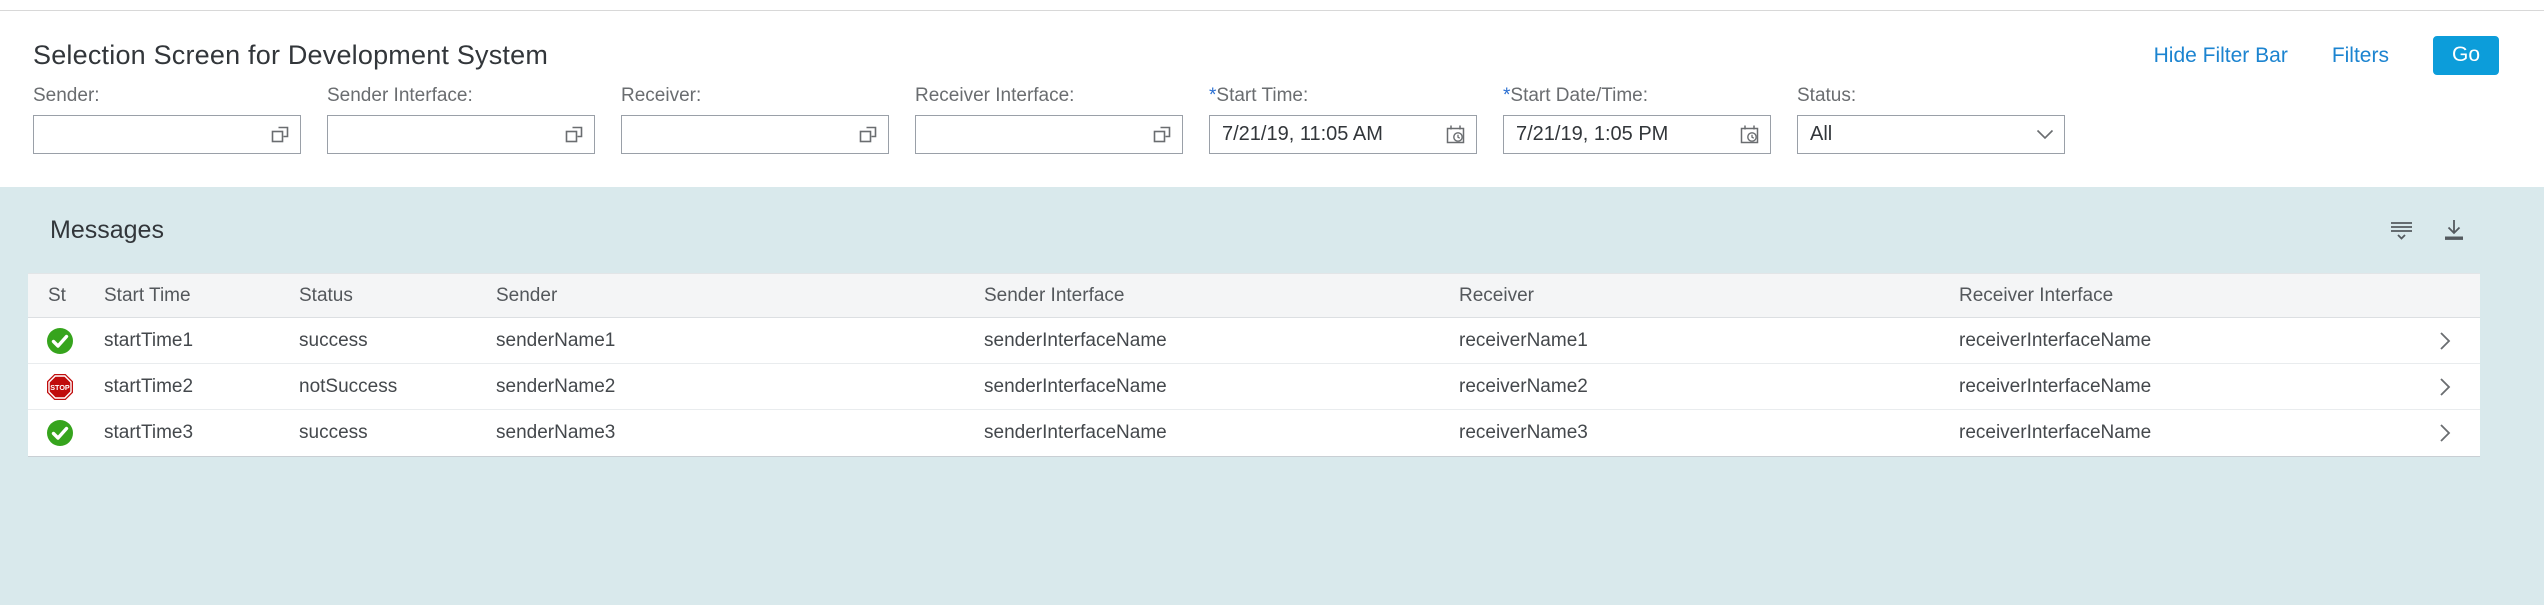  I want to click on cell-receiver: receiverName3, so click(1523, 432).